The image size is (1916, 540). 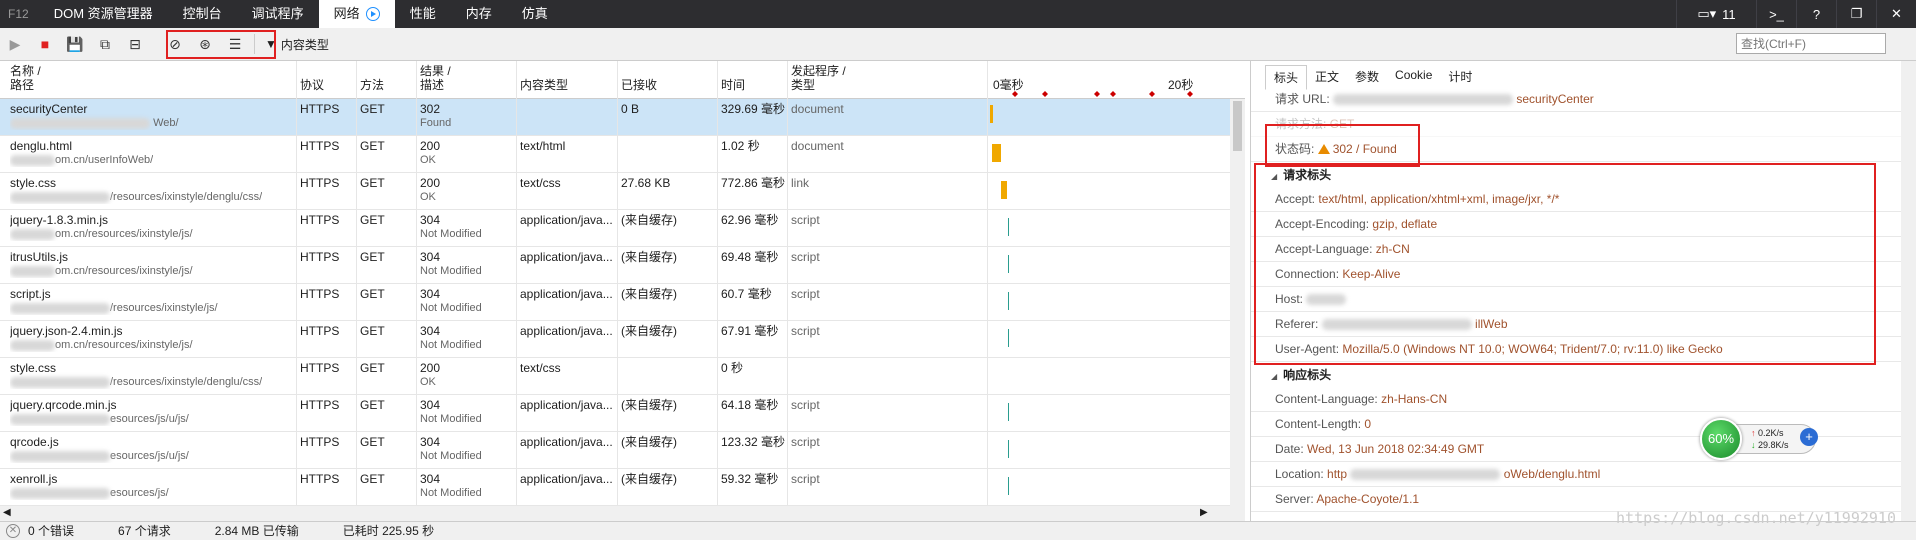 What do you see at coordinates (435, 78) in the screenshot?
I see `col-result-header: 结果 / 描述` at bounding box center [435, 78].